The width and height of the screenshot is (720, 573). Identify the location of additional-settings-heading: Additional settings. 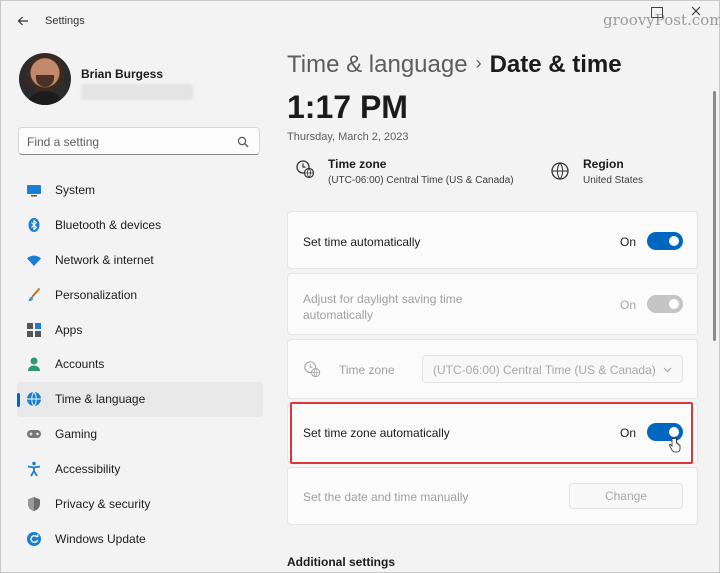
(341, 562).